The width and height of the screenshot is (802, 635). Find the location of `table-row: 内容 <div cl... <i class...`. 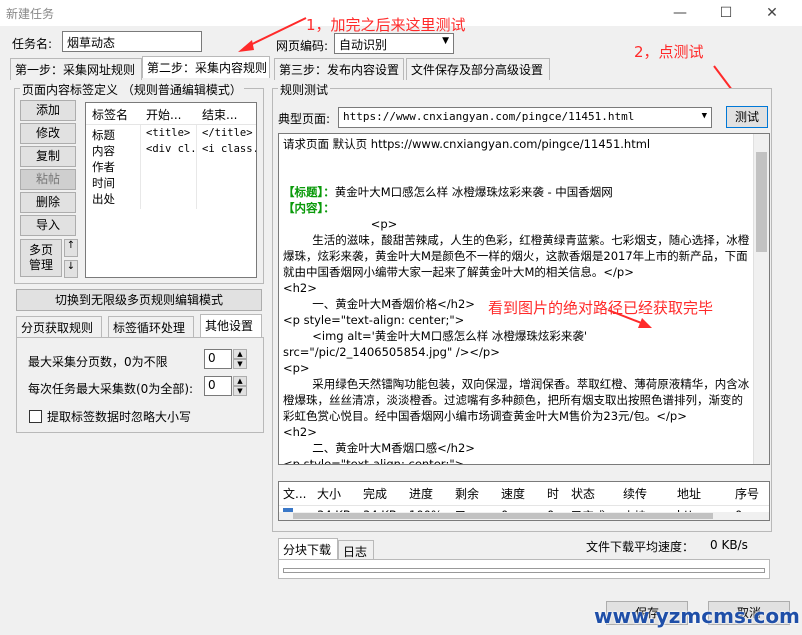

table-row: 内容 <div cl... <i class... is located at coordinates (171, 151).